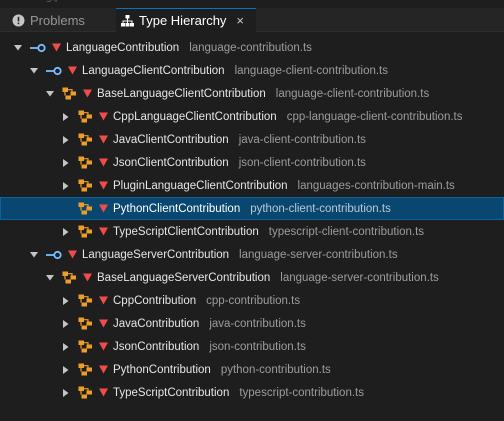 This screenshot has width=504, height=421. I want to click on tab-type-hierarchy: Type Hierarchy ×, so click(186, 20).